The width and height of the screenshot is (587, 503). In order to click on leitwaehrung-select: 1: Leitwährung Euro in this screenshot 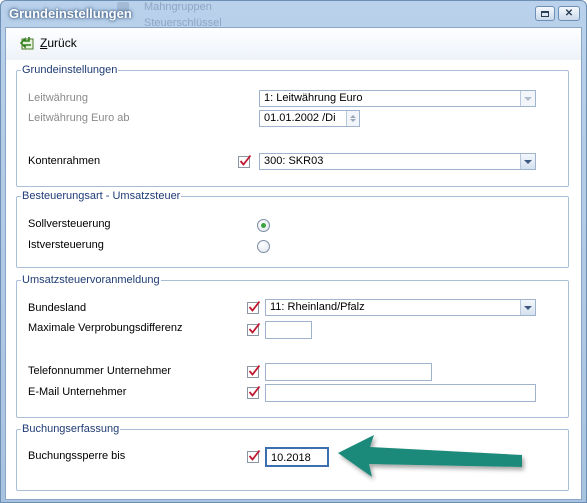, I will do `click(397, 98)`.